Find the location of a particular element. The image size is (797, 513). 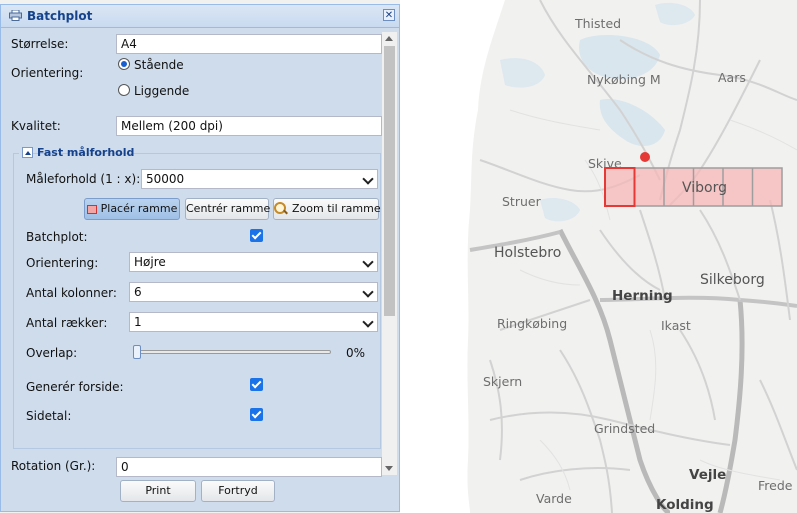

town-viborg: Viborg is located at coordinates (705, 188).